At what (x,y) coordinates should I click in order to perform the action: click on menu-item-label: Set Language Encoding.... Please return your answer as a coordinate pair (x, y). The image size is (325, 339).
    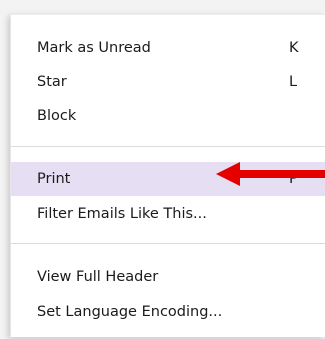
    Looking at the image, I should click on (130, 312).